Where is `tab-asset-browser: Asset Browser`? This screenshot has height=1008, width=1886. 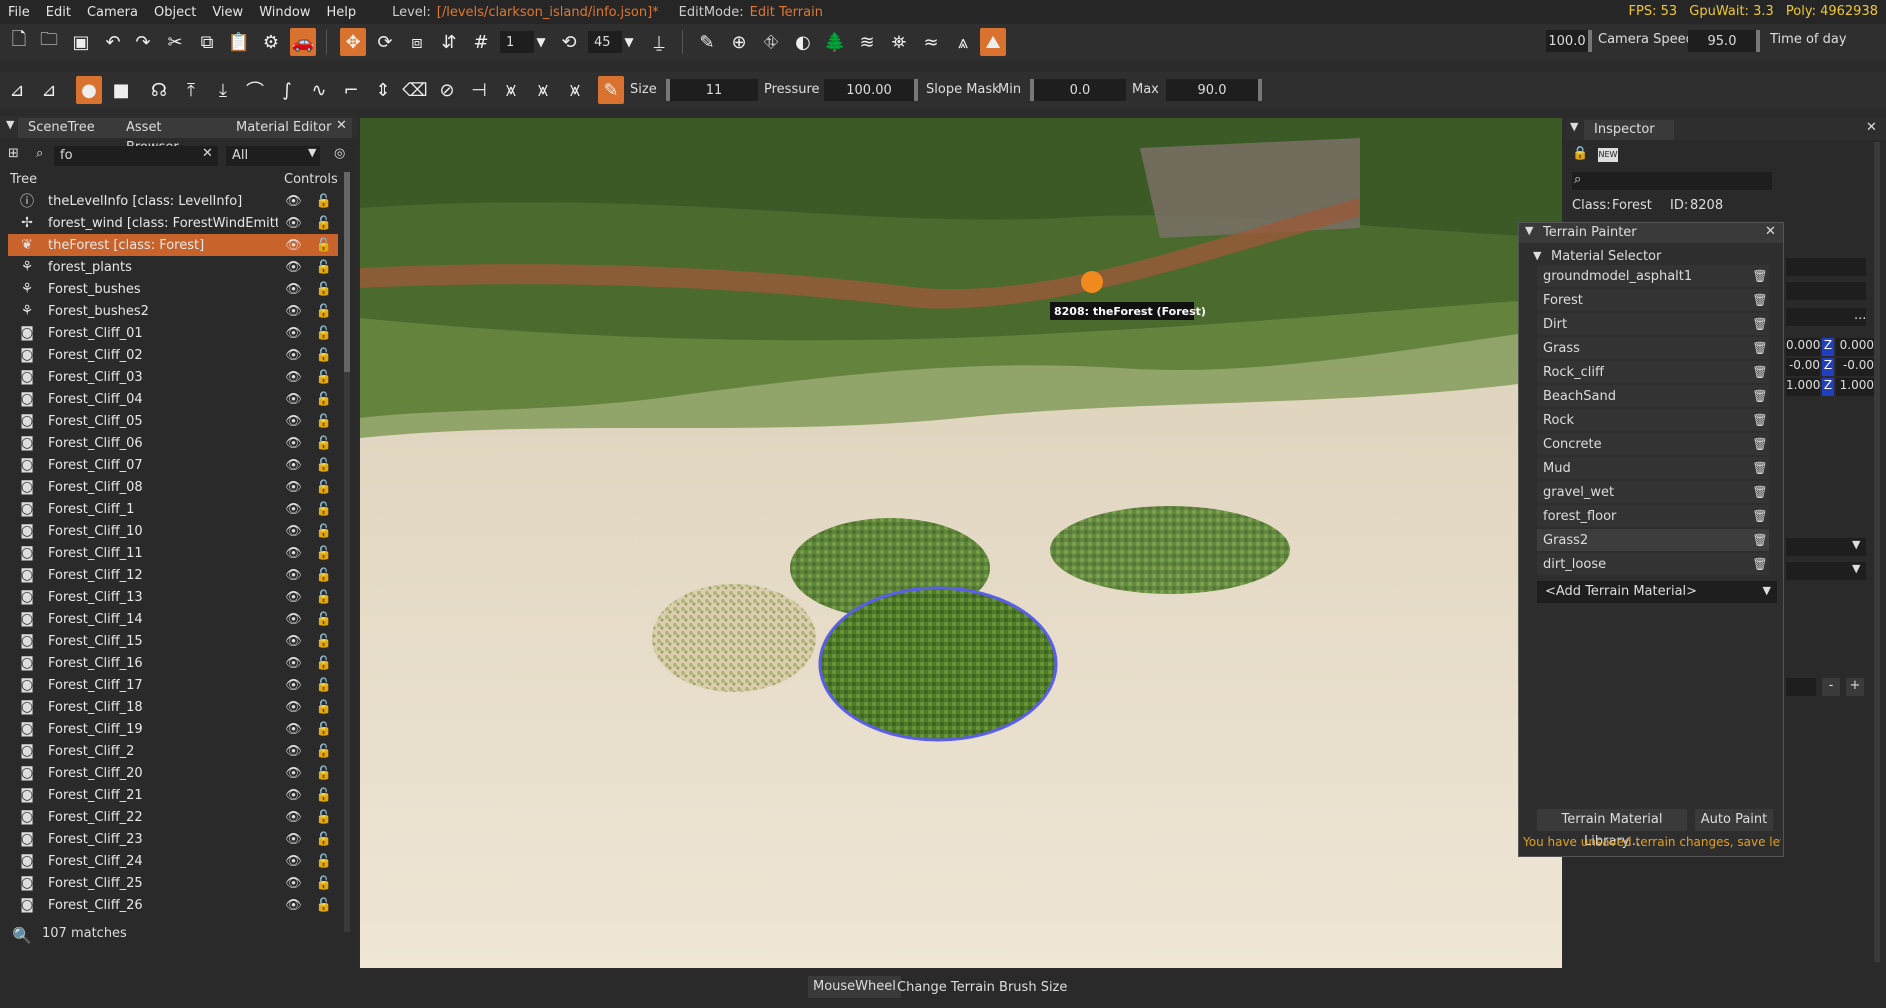
tab-asset-browser: Asset Browser is located at coordinates (171, 136).